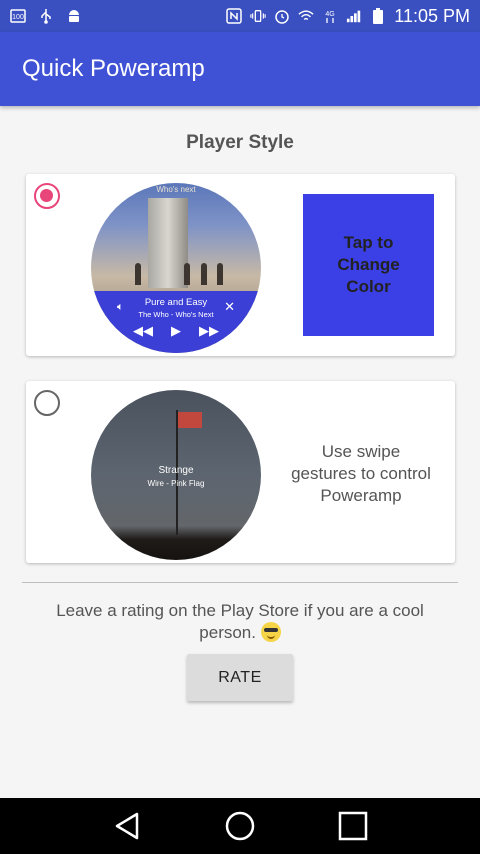  What do you see at coordinates (168, 243) in the screenshot?
I see `monolith-shape` at bounding box center [168, 243].